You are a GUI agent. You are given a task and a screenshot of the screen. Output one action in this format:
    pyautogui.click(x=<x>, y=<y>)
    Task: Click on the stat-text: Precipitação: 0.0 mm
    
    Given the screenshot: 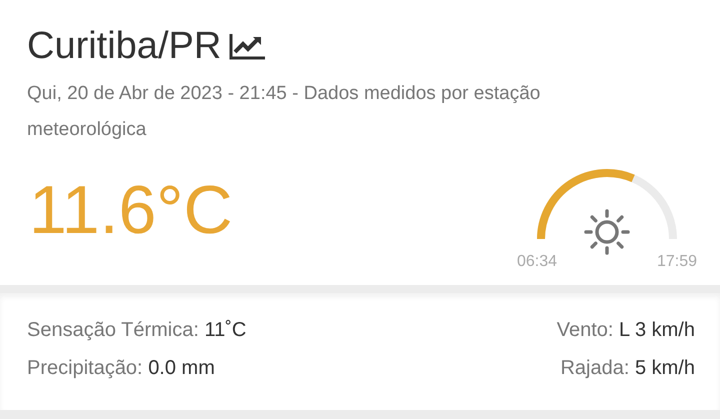 What is the action you would take?
    pyautogui.click(x=121, y=368)
    